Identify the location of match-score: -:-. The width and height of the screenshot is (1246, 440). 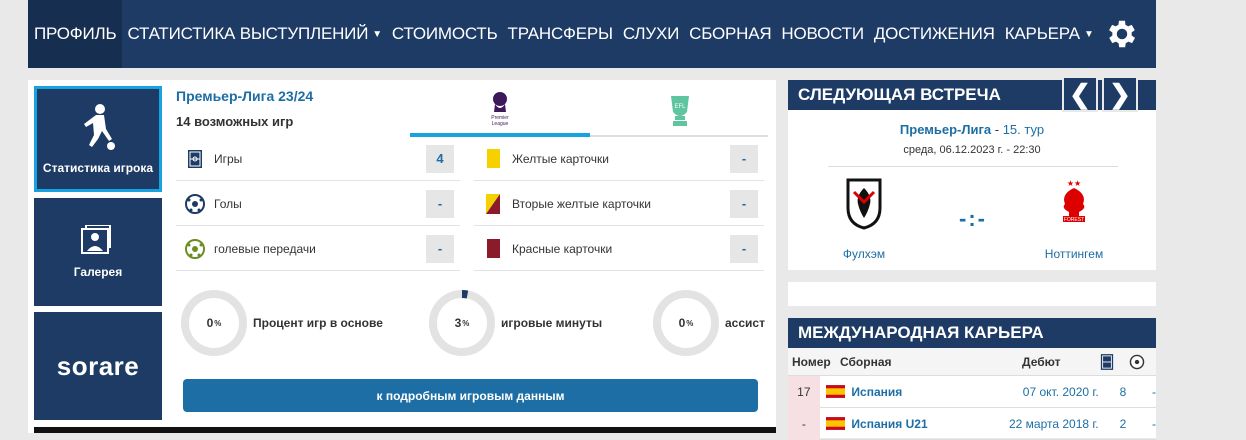
(973, 218).